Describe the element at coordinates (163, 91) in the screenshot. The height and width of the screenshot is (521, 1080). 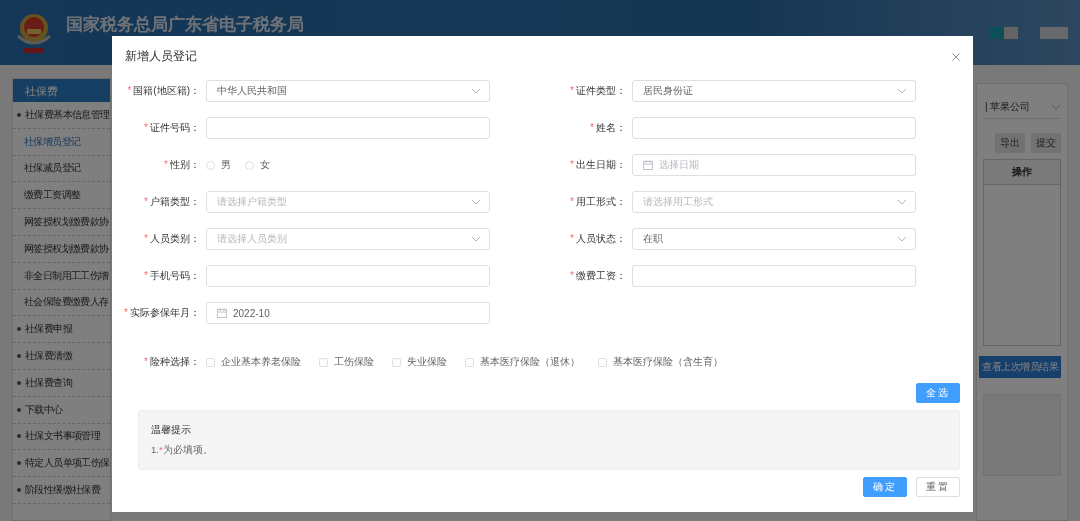
I see `field-label: * 国籍(地区籍)：` at that location.